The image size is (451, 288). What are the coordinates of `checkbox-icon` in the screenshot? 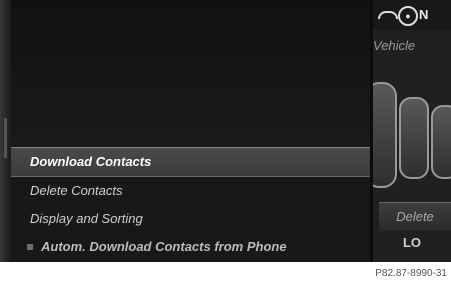 It's located at (30, 247).